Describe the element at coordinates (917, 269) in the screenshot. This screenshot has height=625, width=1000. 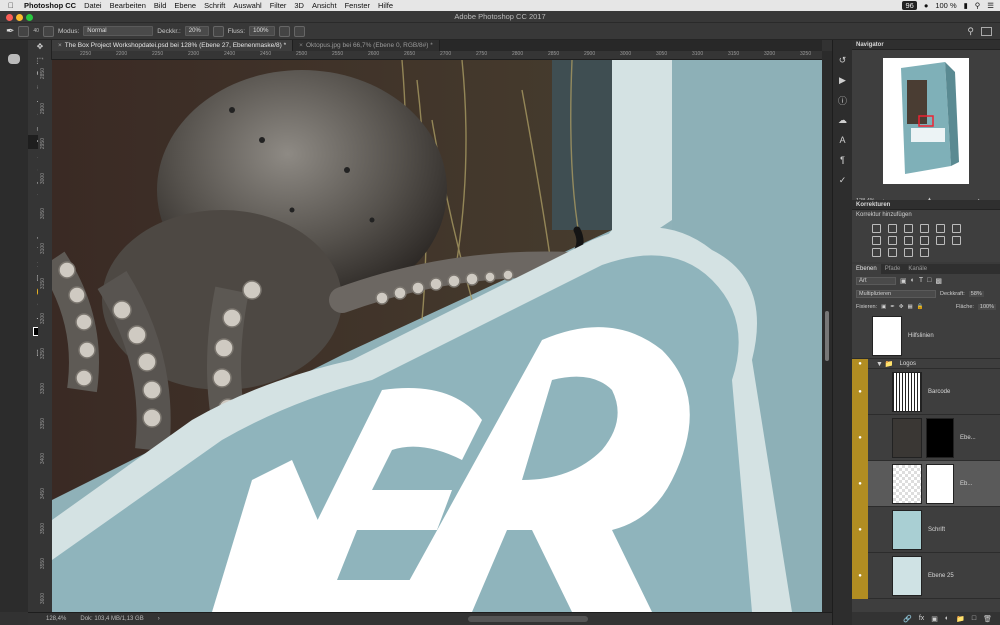
I see `tab-kanaele: Kanäle` at that location.